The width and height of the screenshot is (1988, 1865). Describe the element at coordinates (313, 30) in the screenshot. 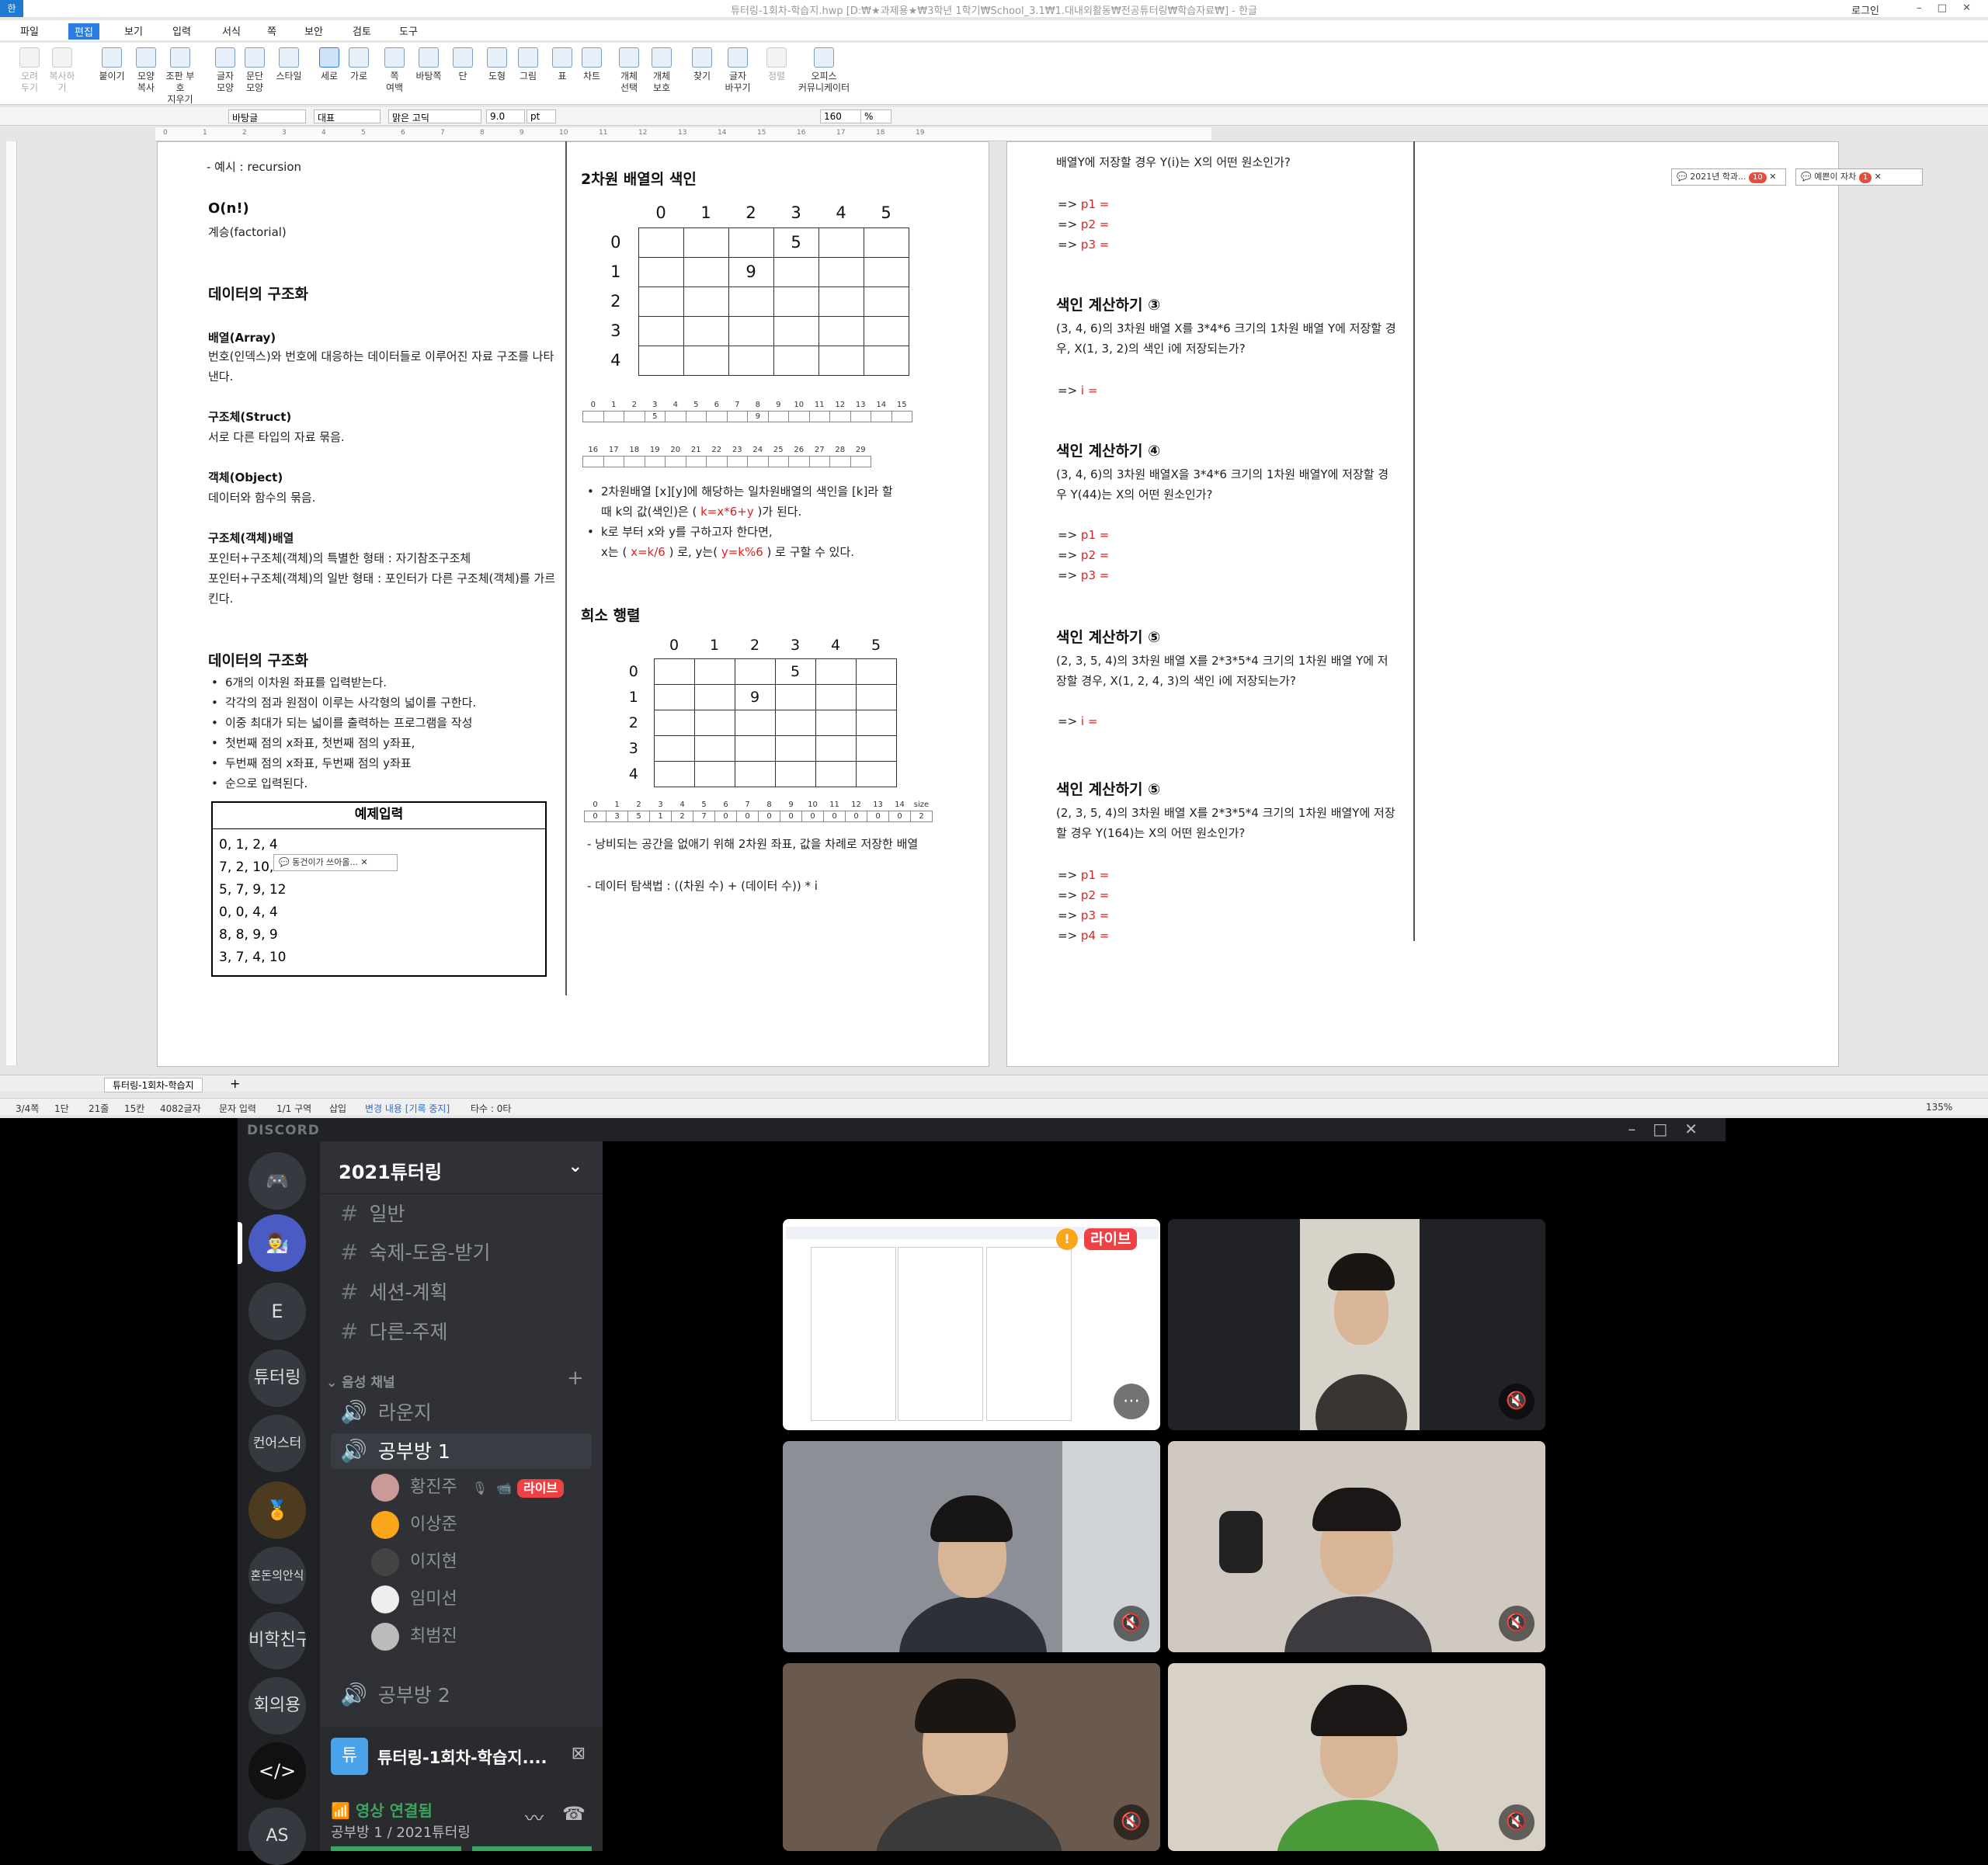

I see `menu-security: 보안` at that location.